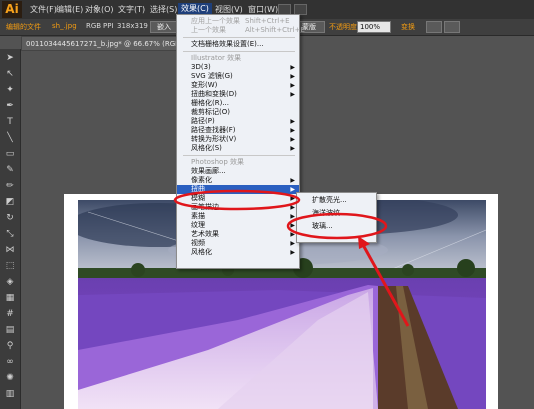  I want to click on menu-item: 文件(F), so click(43, 9).